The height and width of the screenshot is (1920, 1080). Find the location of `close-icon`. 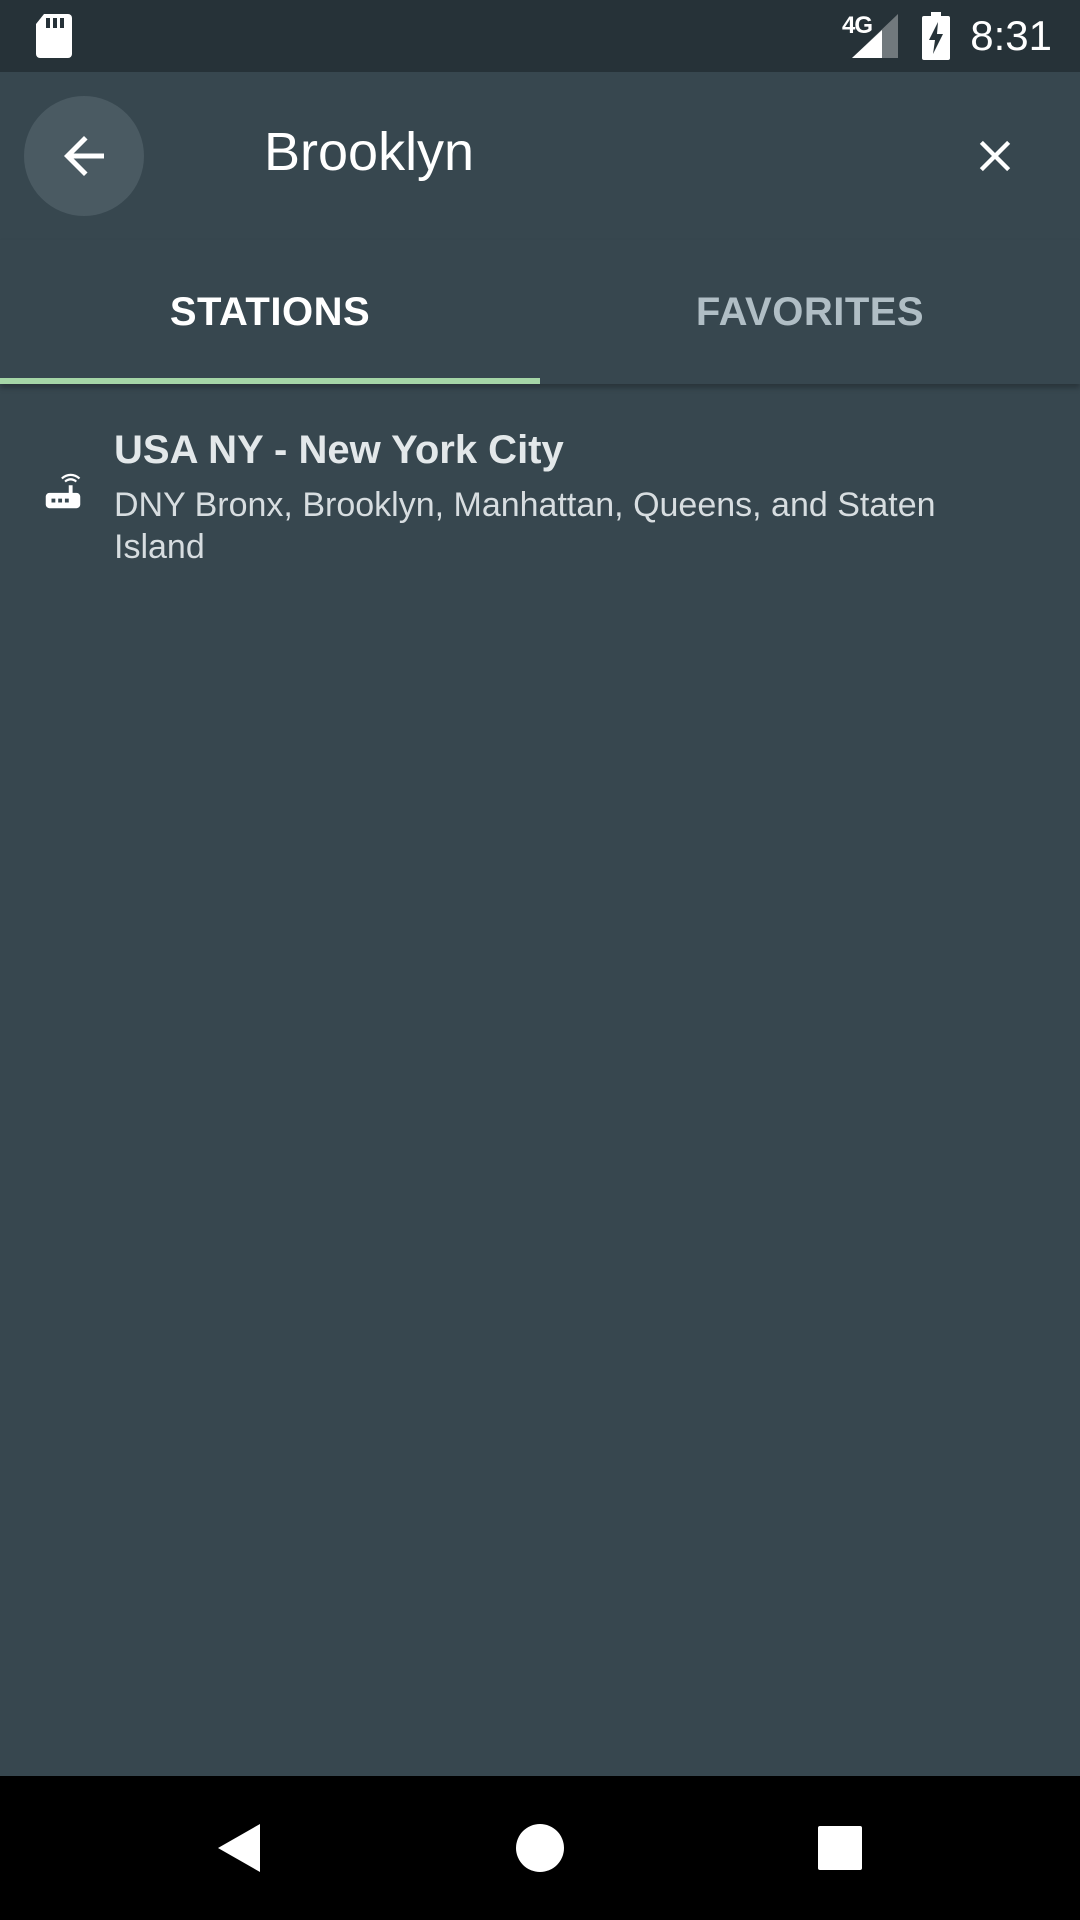

close-icon is located at coordinates (995, 156).